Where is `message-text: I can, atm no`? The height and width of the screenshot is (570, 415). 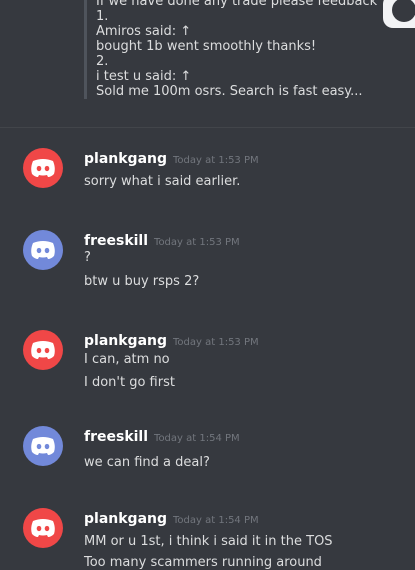
message-text: I can, atm no is located at coordinates (127, 359).